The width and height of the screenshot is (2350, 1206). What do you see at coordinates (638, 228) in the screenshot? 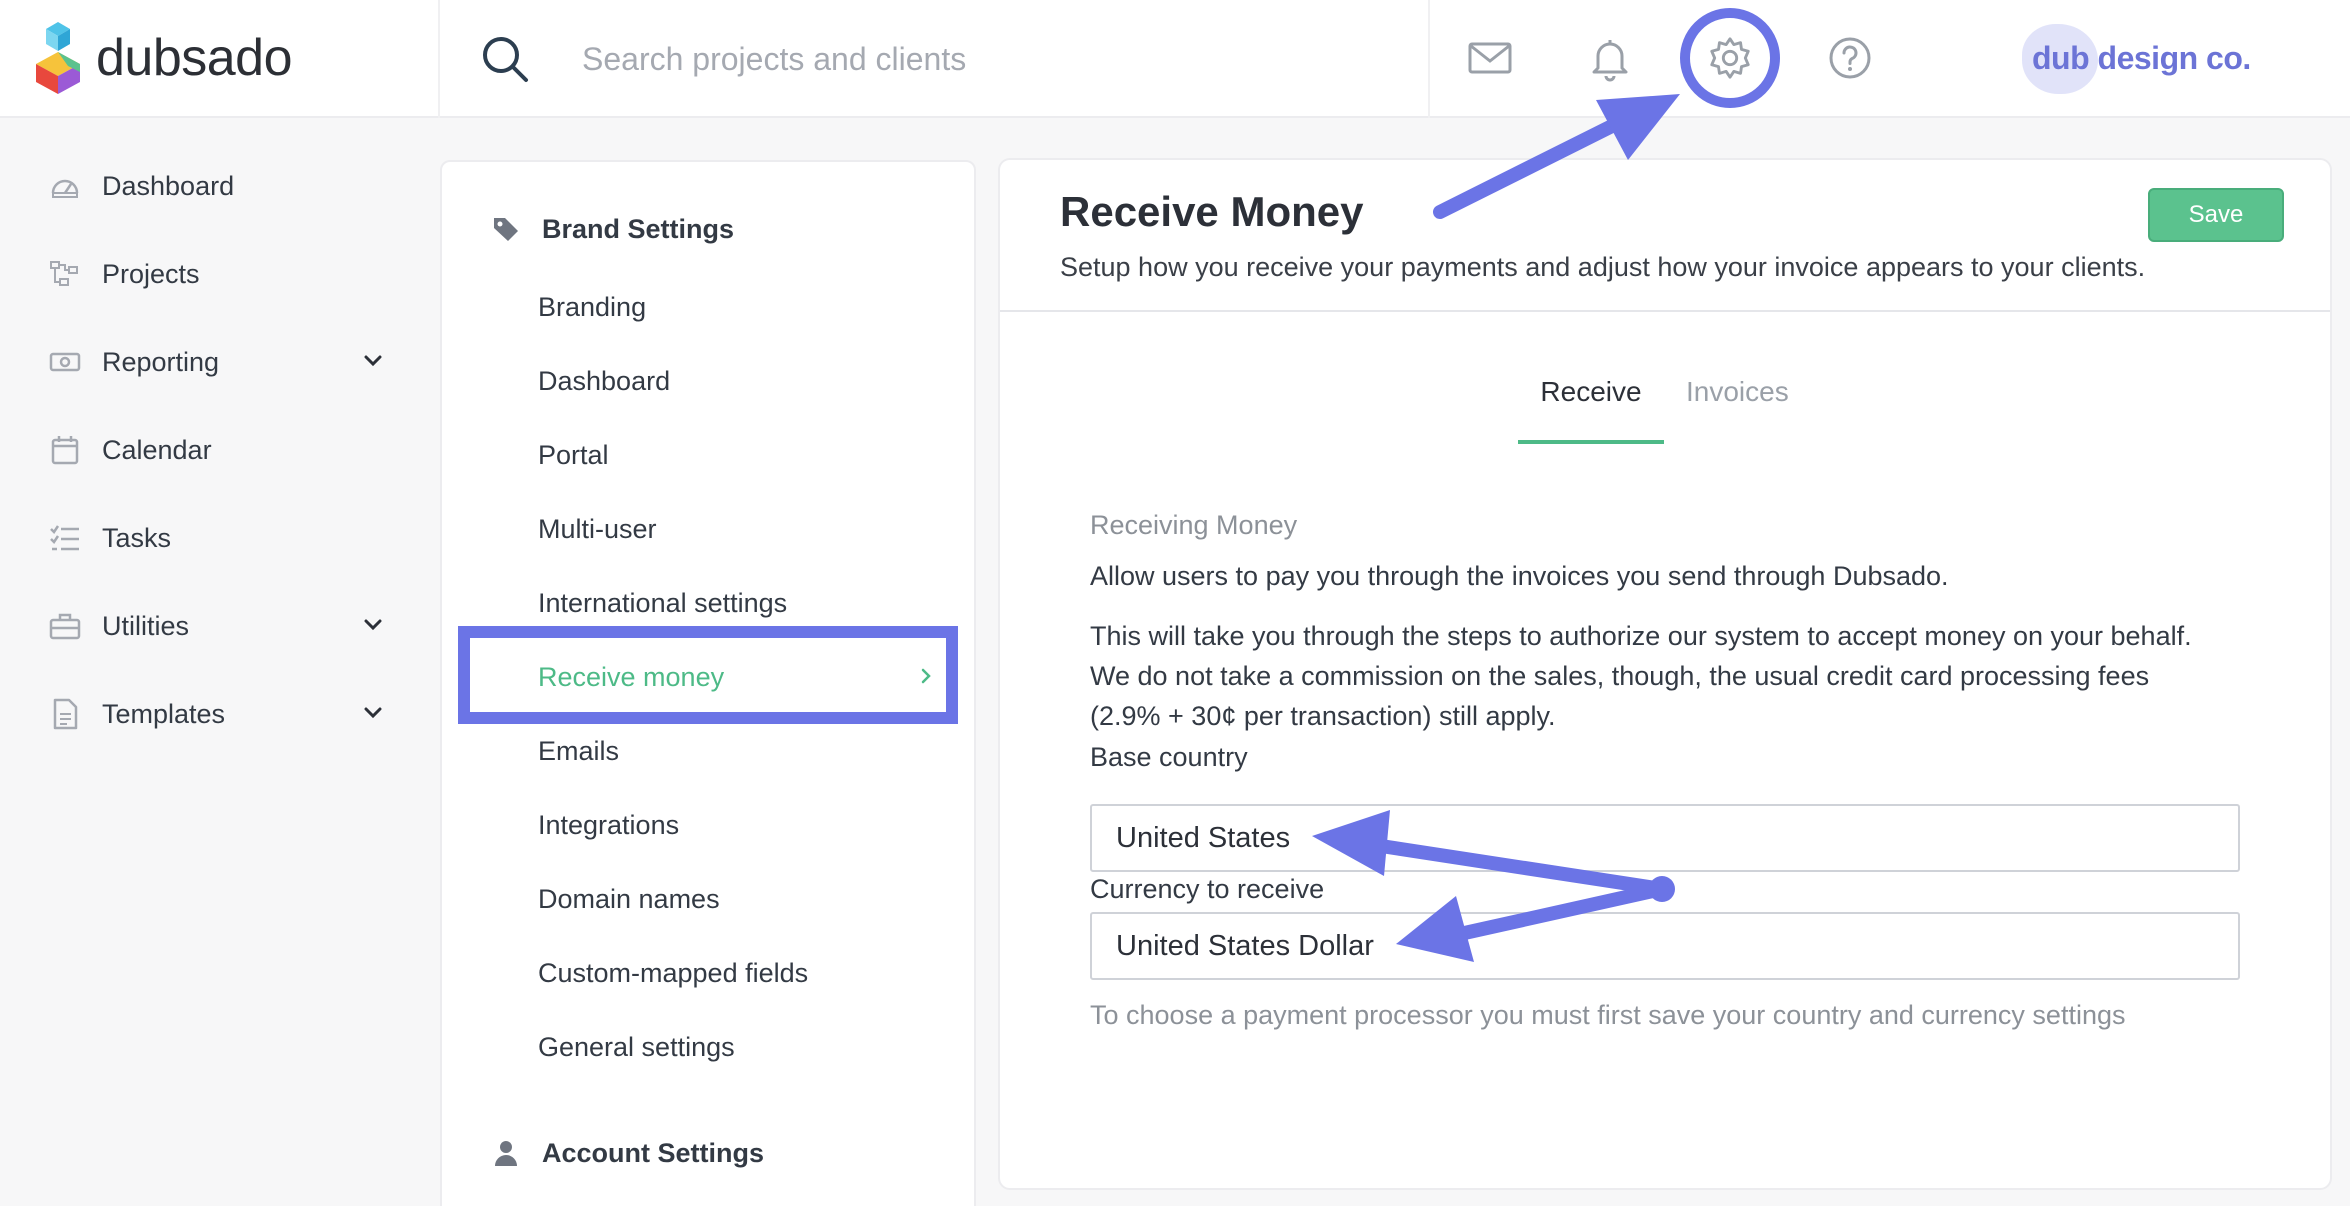
I see `section-label: Brand Settings` at bounding box center [638, 228].